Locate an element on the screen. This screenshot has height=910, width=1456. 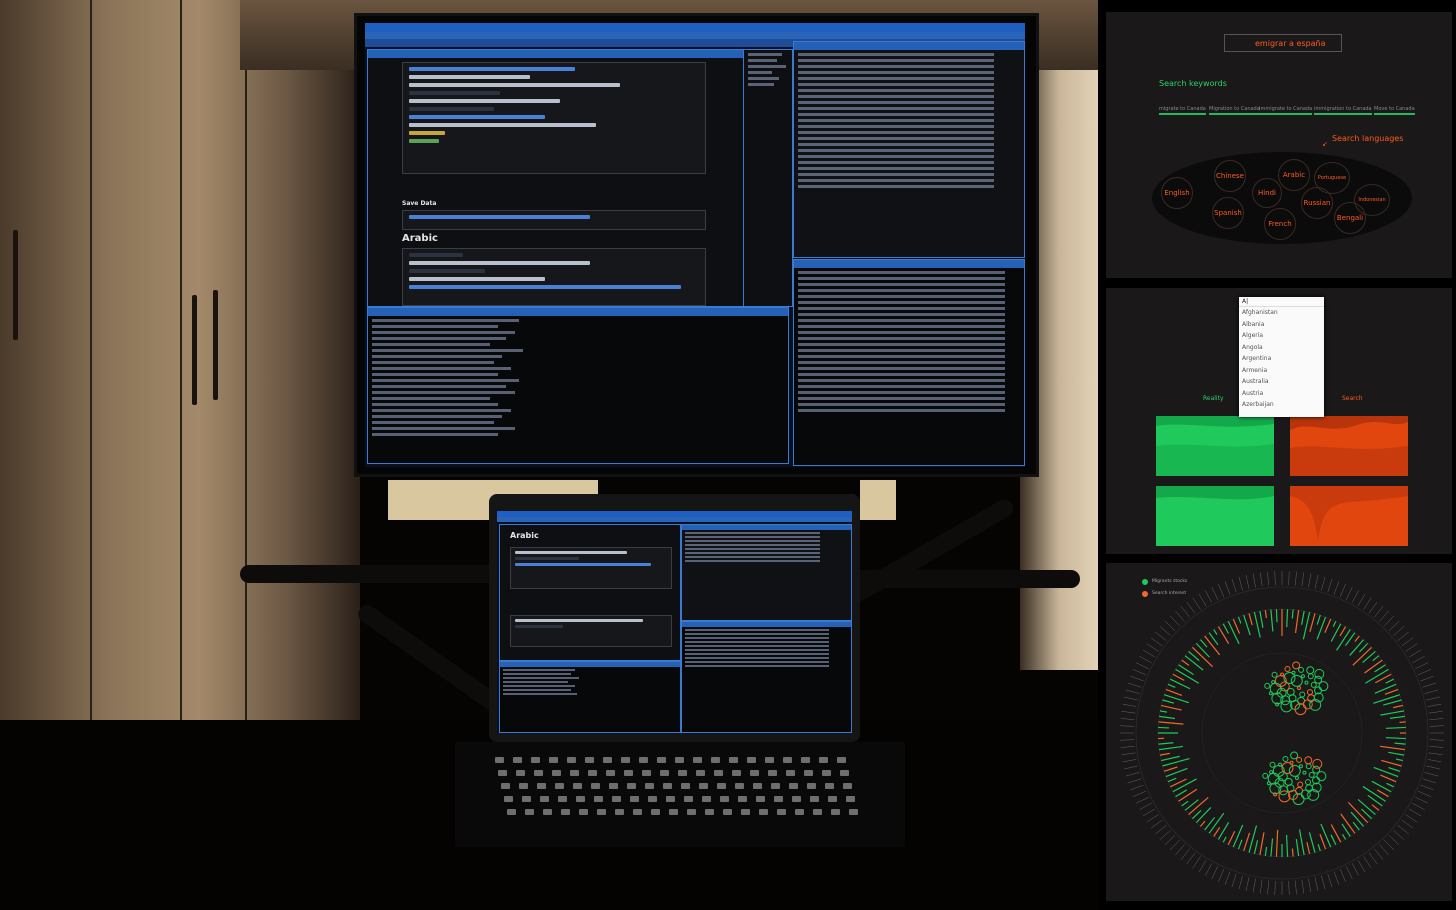
language-bubble: Indonesian is located at coordinates (1372, 200).